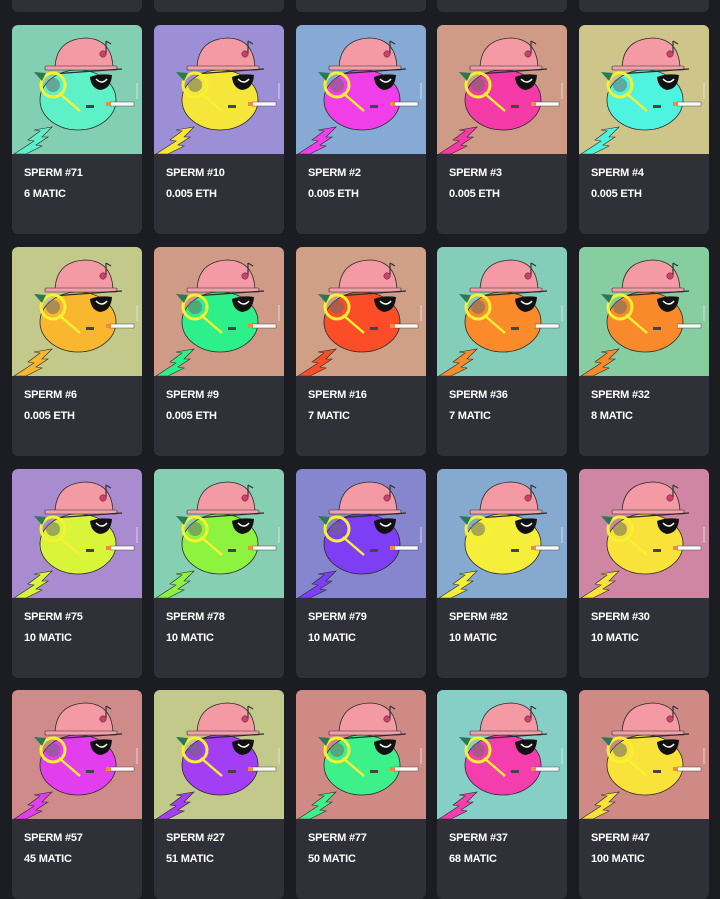  I want to click on nft-name: SPERM #16, so click(337, 395).